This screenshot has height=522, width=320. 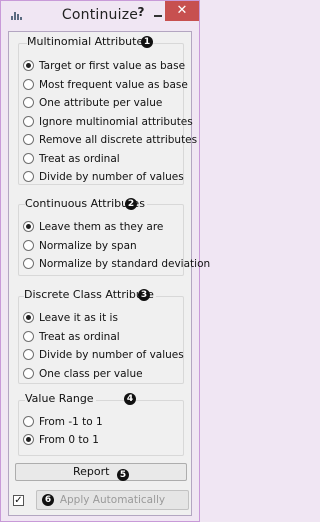 I want to click on report-button-label: Report, so click(x=91, y=471).